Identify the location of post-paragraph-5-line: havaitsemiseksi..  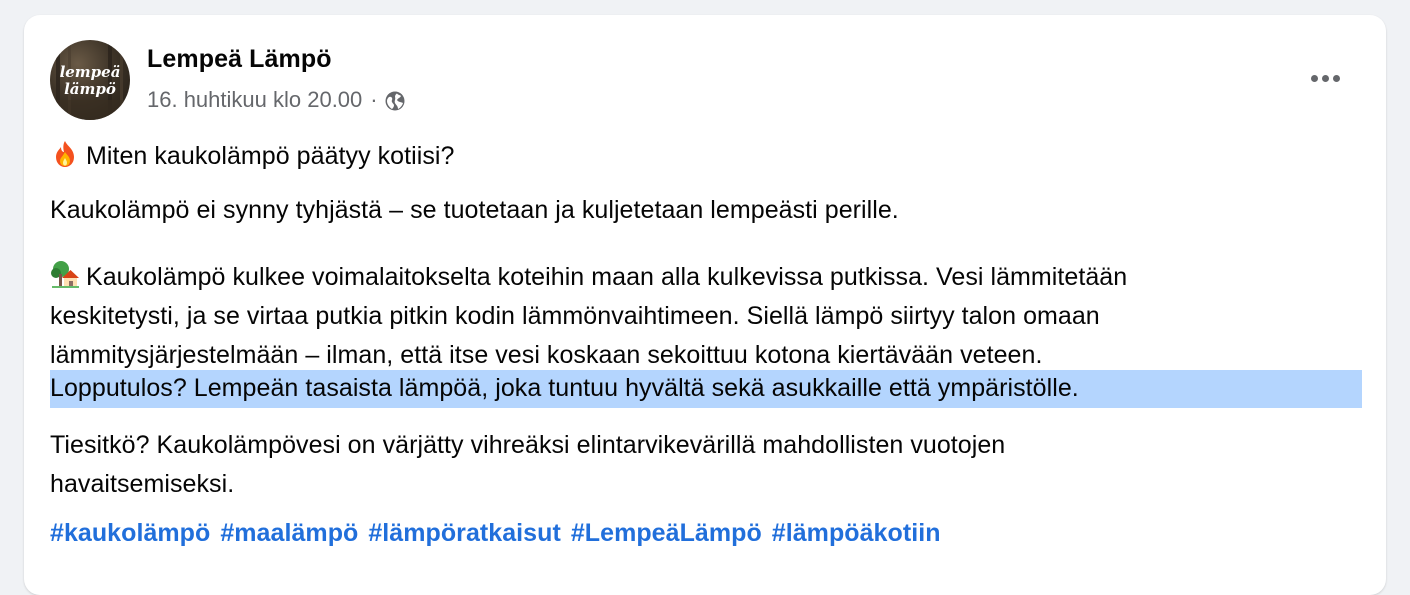
(142, 484).